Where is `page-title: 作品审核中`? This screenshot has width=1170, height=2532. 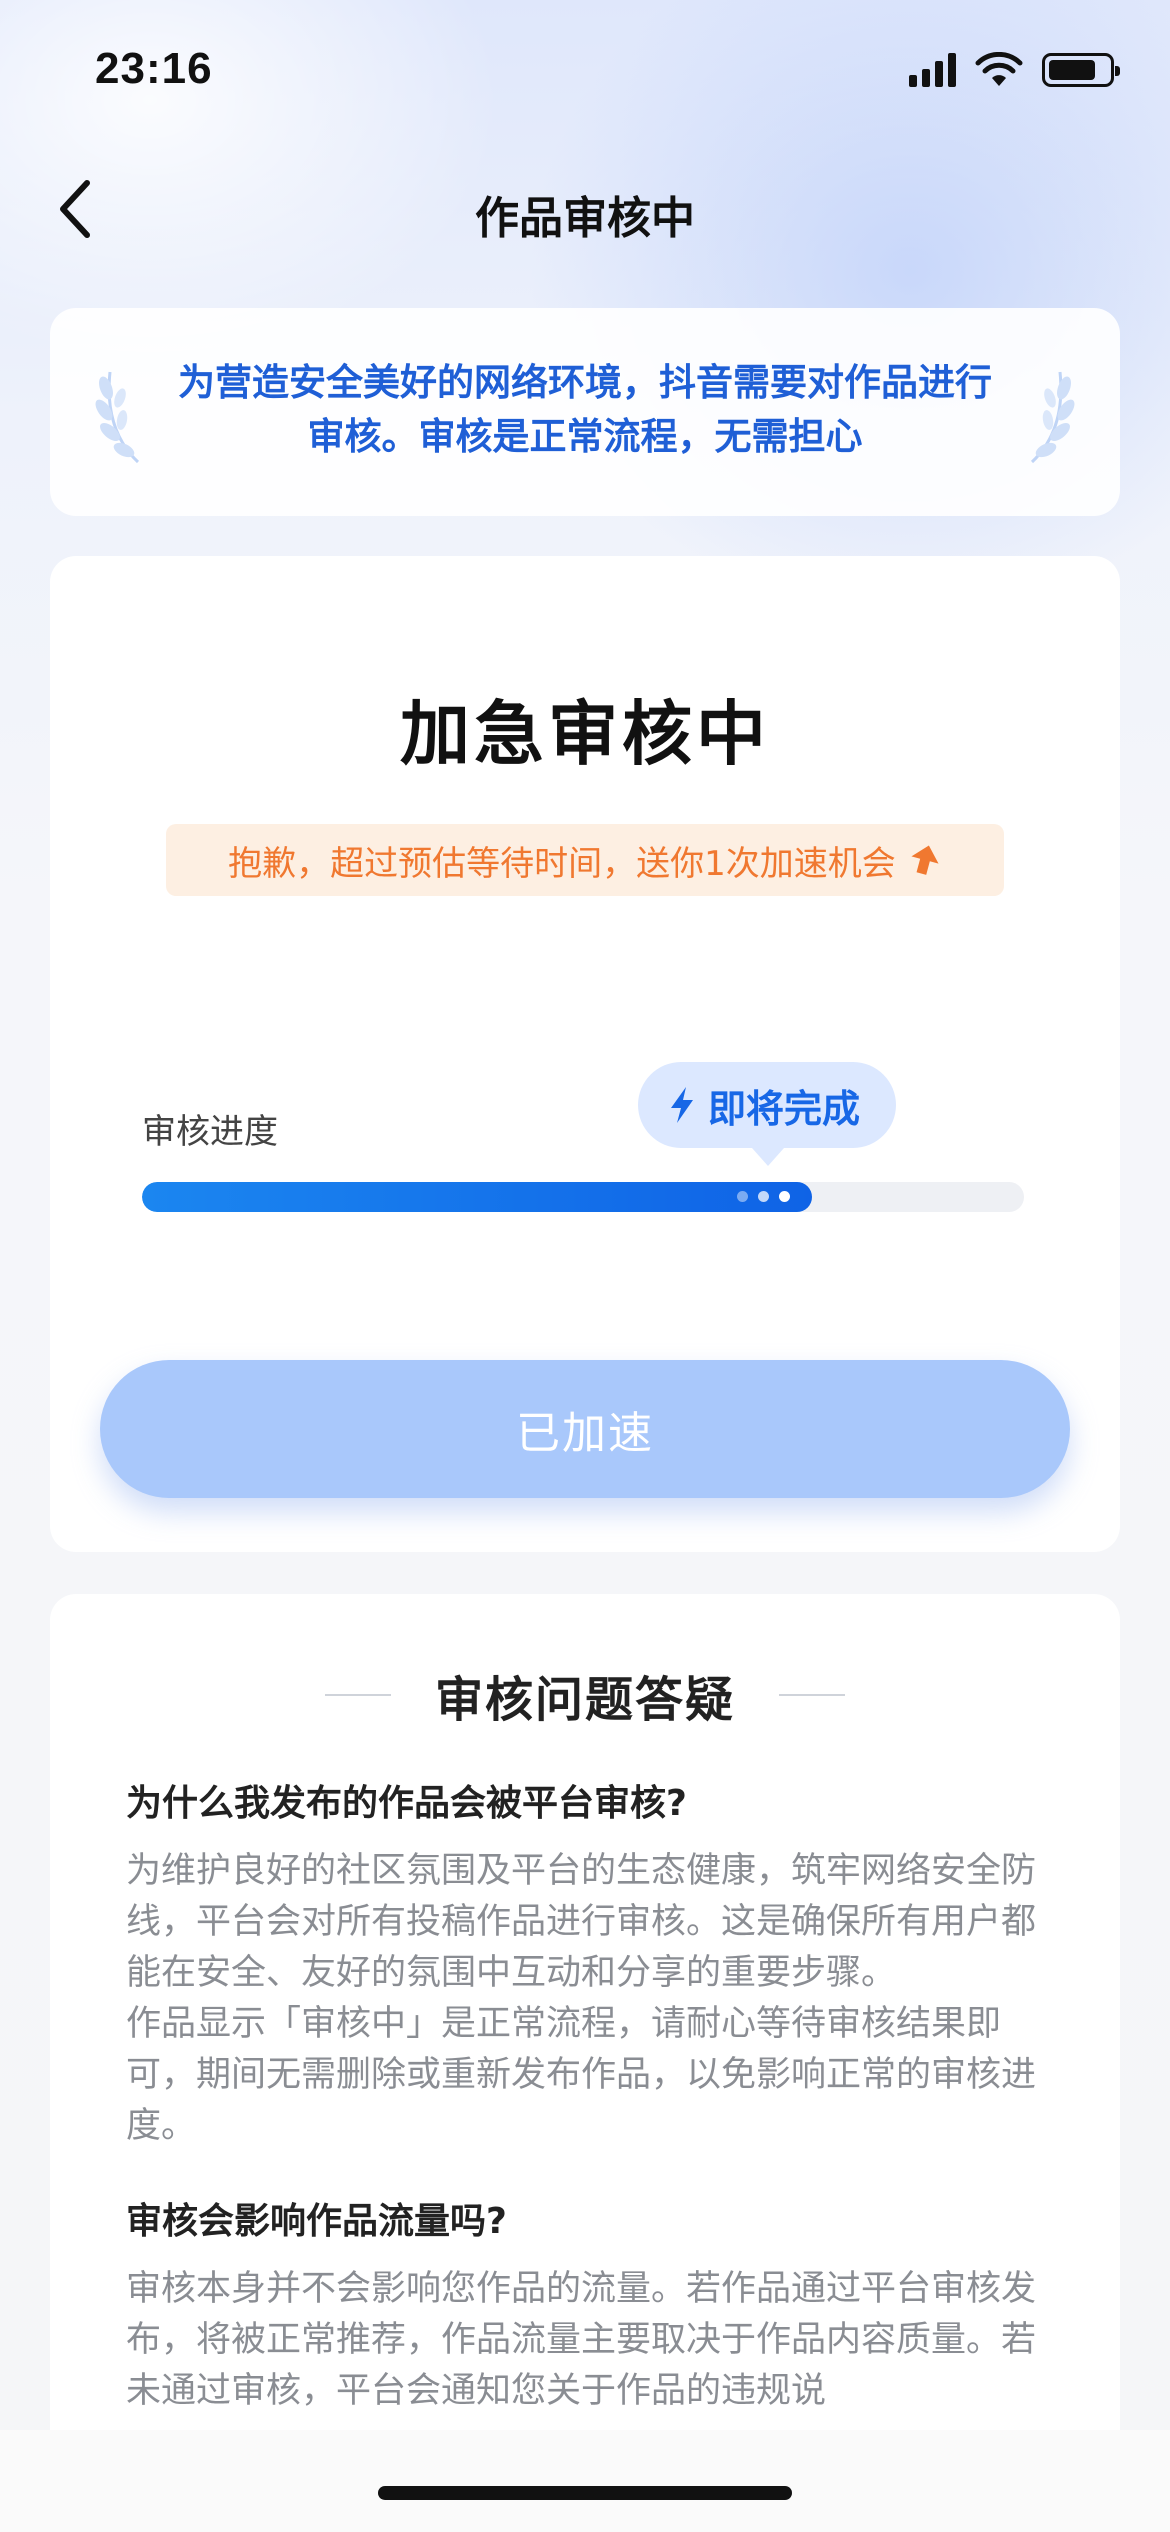
page-title: 作品审核中 is located at coordinates (585, 218).